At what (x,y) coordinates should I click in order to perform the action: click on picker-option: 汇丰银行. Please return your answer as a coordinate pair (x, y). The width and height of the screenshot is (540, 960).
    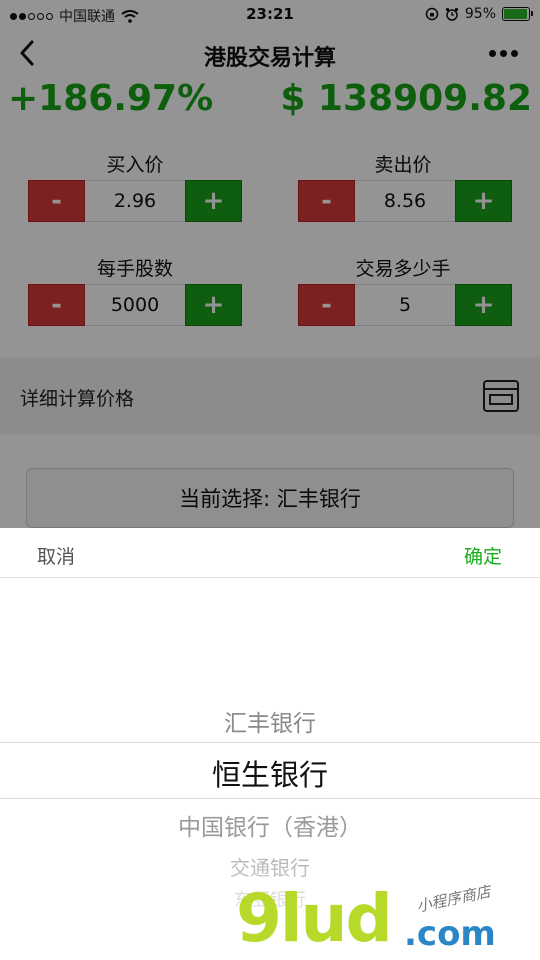
    Looking at the image, I should click on (270, 721).